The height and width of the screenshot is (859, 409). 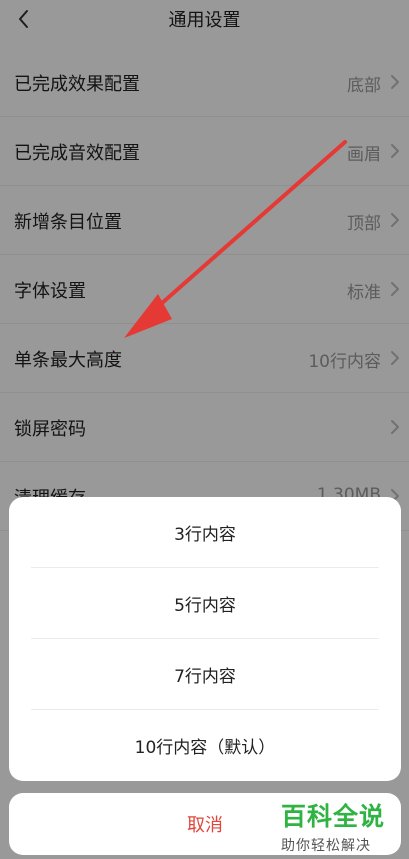 I want to click on watermark-logo: 百科全说 助你轻松解决, so click(x=340, y=826).